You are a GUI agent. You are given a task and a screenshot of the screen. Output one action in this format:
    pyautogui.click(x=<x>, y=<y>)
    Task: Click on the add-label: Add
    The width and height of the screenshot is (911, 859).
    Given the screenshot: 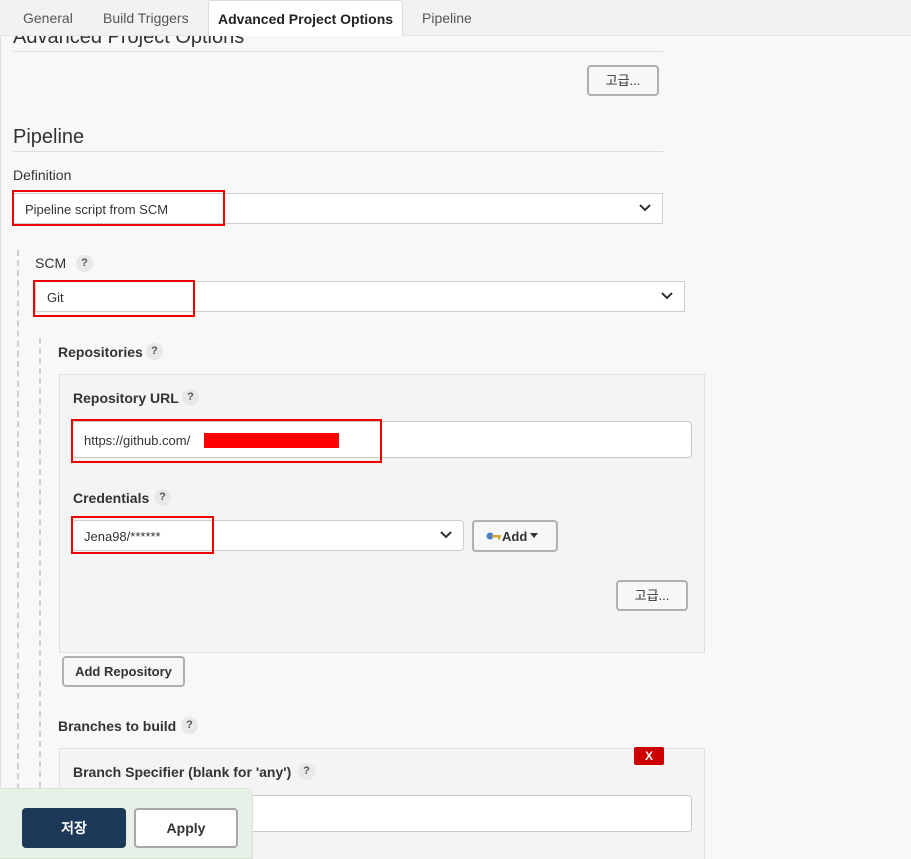 What is the action you would take?
    pyautogui.click(x=515, y=536)
    